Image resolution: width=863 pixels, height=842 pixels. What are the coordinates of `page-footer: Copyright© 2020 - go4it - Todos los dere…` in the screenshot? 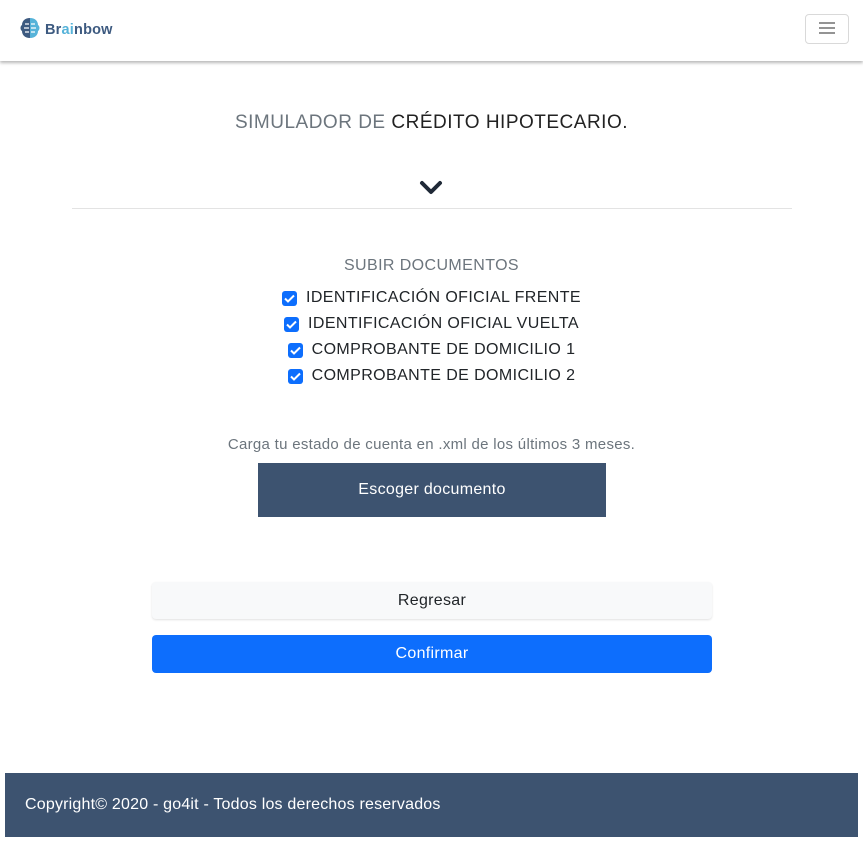 It's located at (431, 805).